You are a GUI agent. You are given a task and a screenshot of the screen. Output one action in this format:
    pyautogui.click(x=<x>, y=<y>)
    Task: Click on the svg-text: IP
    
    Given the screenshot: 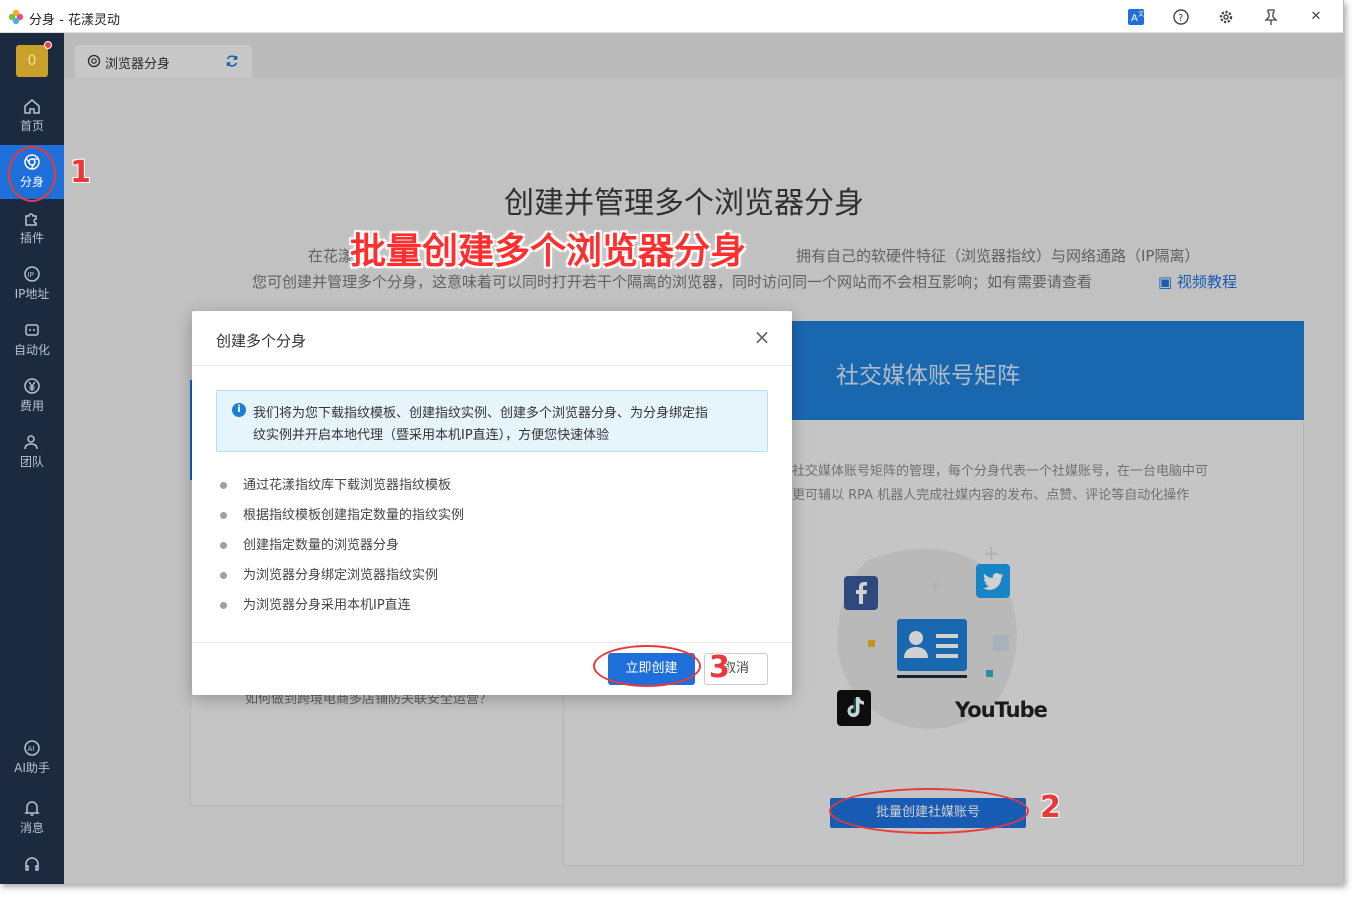 What is the action you would take?
    pyautogui.click(x=31, y=275)
    